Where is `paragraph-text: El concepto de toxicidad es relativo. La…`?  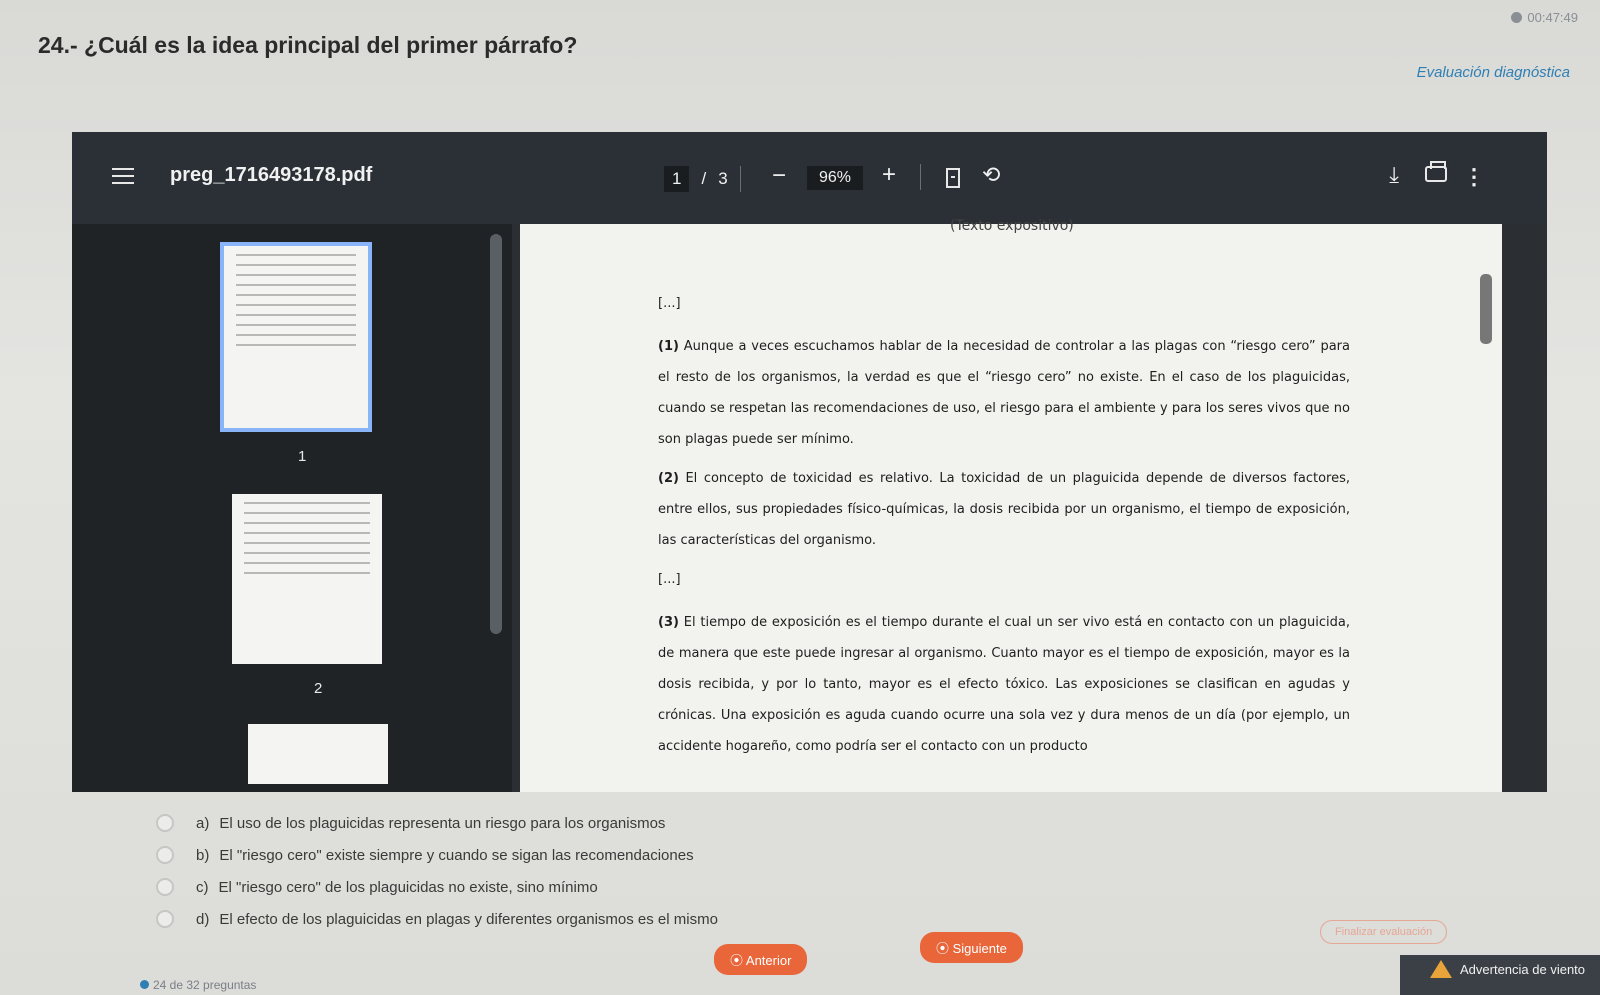
paragraph-text: El concepto de toxicidad es relativo. La… is located at coordinates (1004, 509).